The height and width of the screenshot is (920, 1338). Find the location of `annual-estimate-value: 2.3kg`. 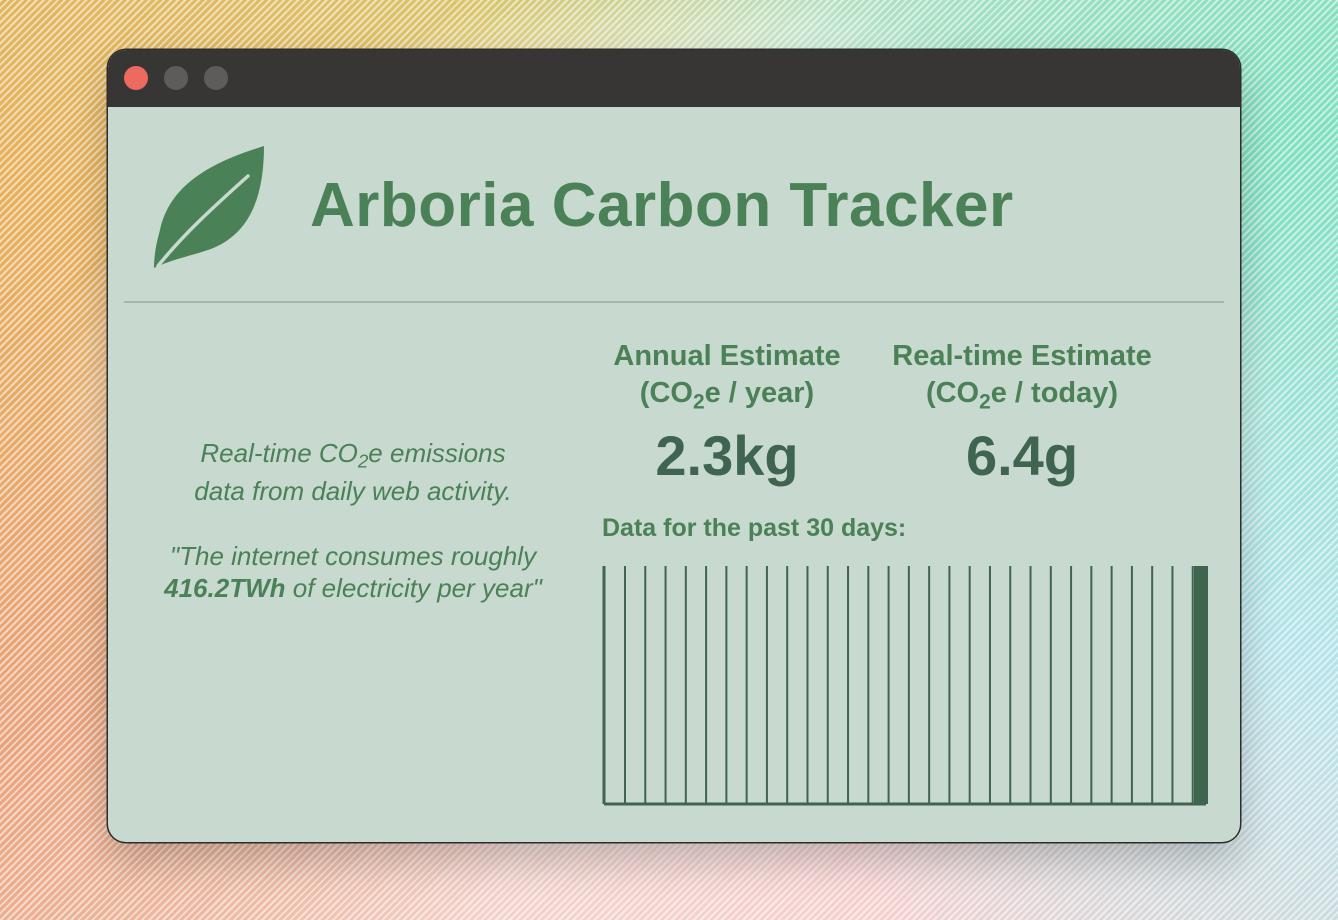

annual-estimate-value: 2.3kg is located at coordinates (727, 455).